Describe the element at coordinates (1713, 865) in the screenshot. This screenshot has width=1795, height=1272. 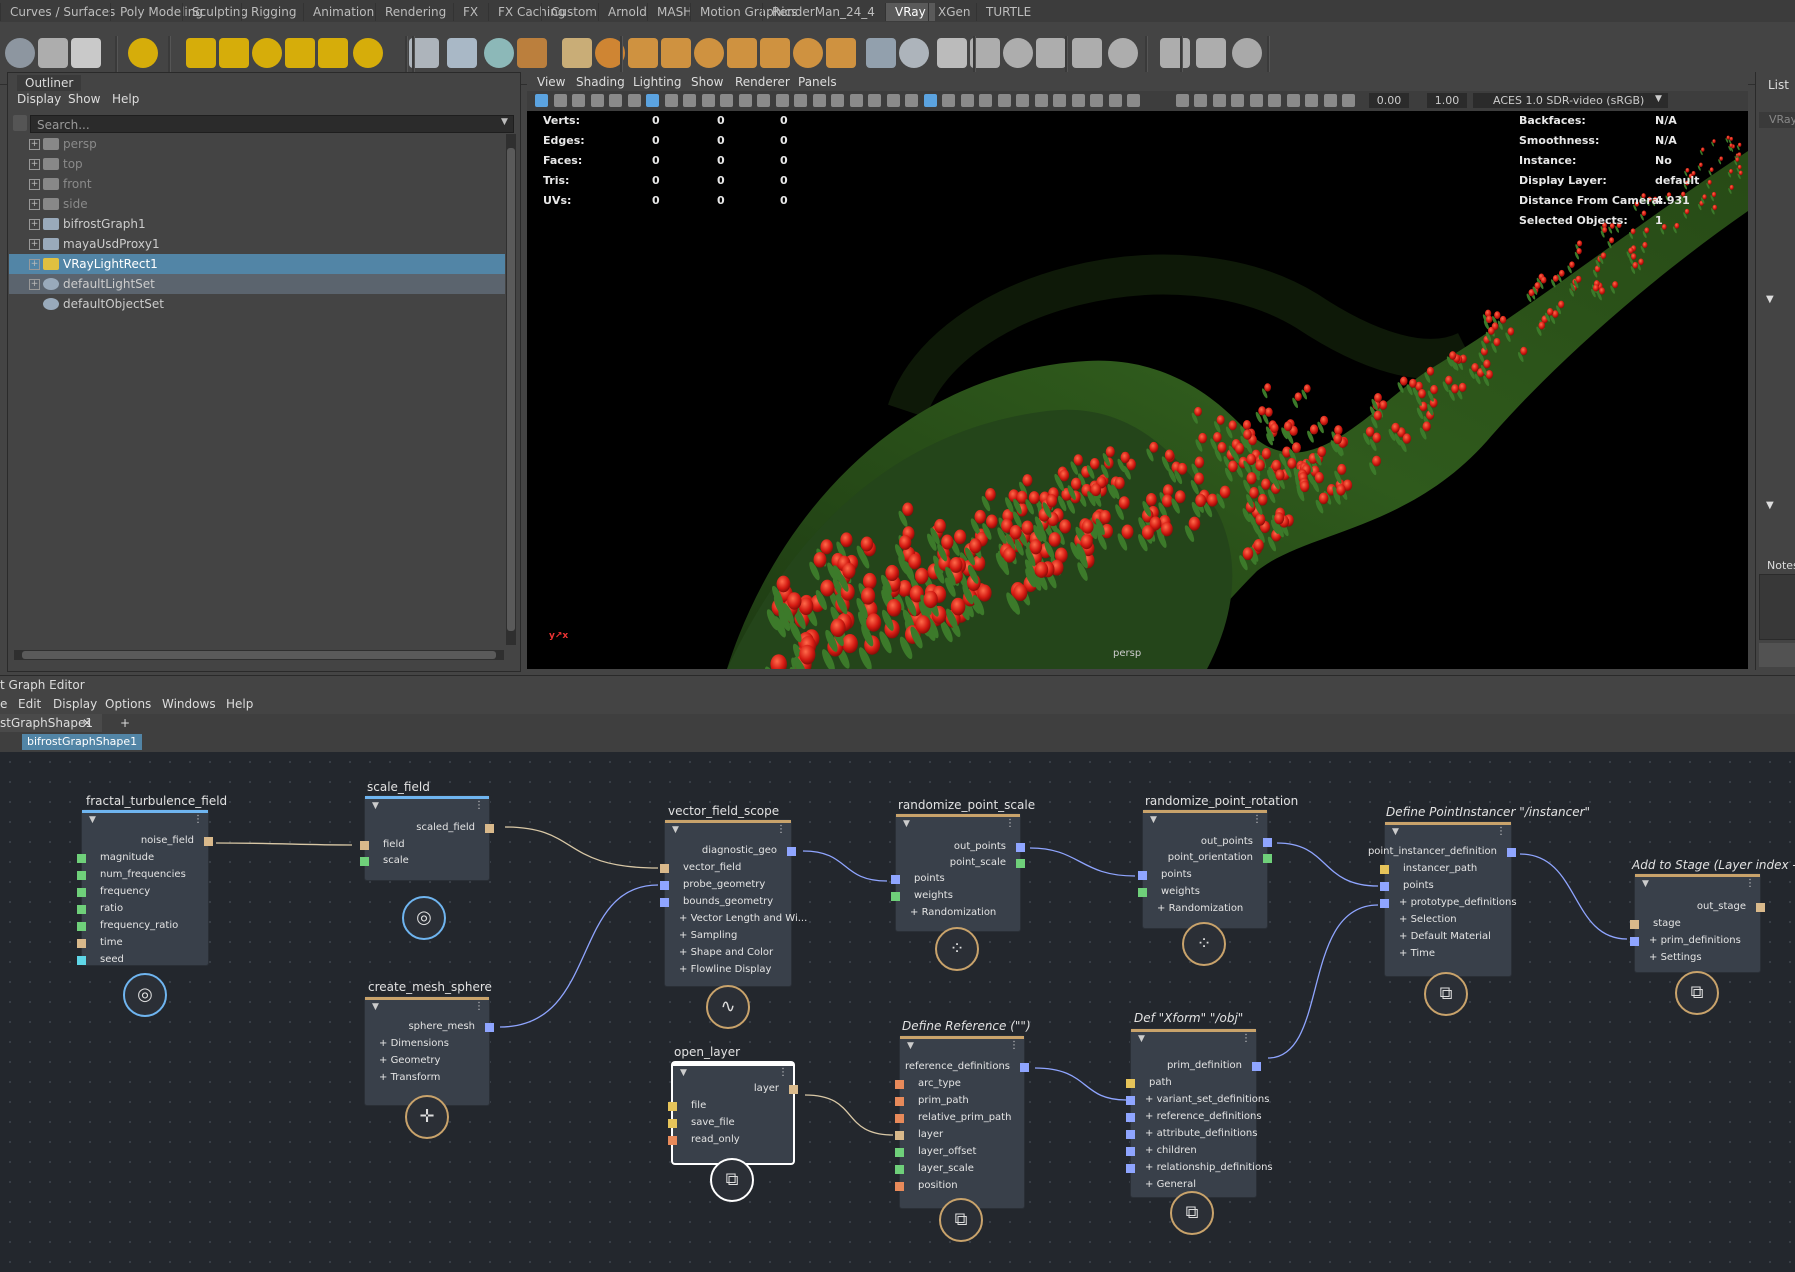
I see `node-title-stage: Add to Stage (Layer index -1)` at that location.